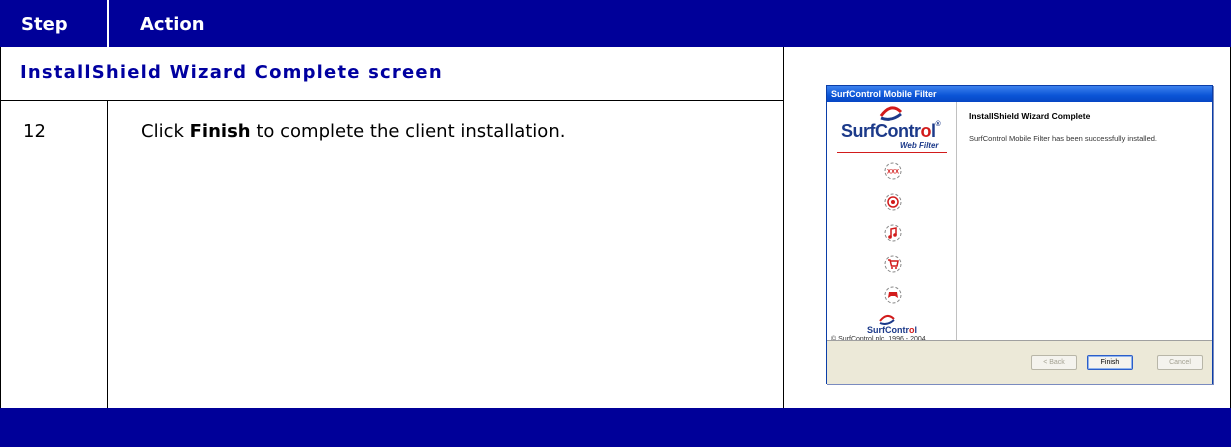 Image resolution: width=1231 pixels, height=447 pixels. Describe the element at coordinates (408, 131) in the screenshot. I see `step-text-after: to complete the client installation.` at that location.